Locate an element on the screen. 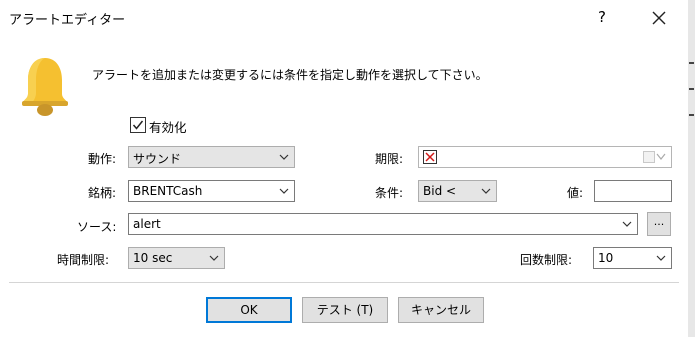  title-bar: アラートエディター ? is located at coordinates (347, 17).